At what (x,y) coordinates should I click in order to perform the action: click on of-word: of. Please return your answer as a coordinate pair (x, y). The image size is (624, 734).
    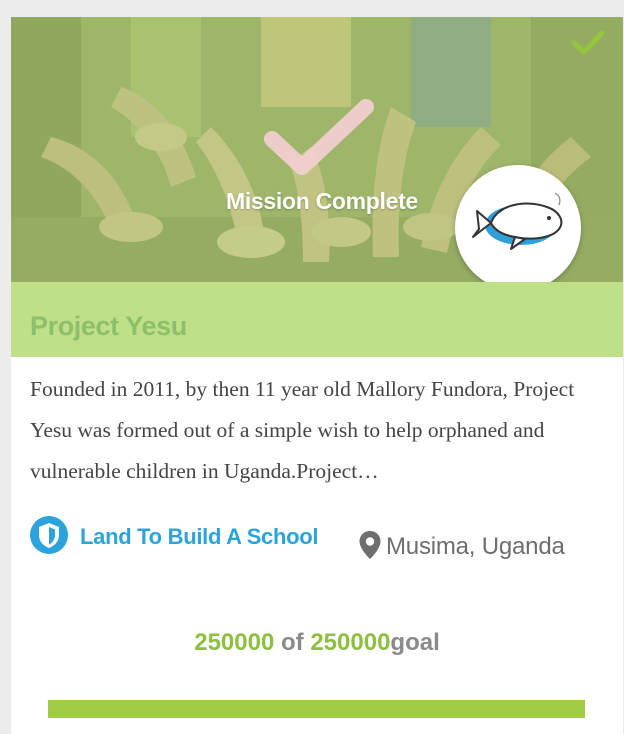
    Looking at the image, I should click on (292, 642).